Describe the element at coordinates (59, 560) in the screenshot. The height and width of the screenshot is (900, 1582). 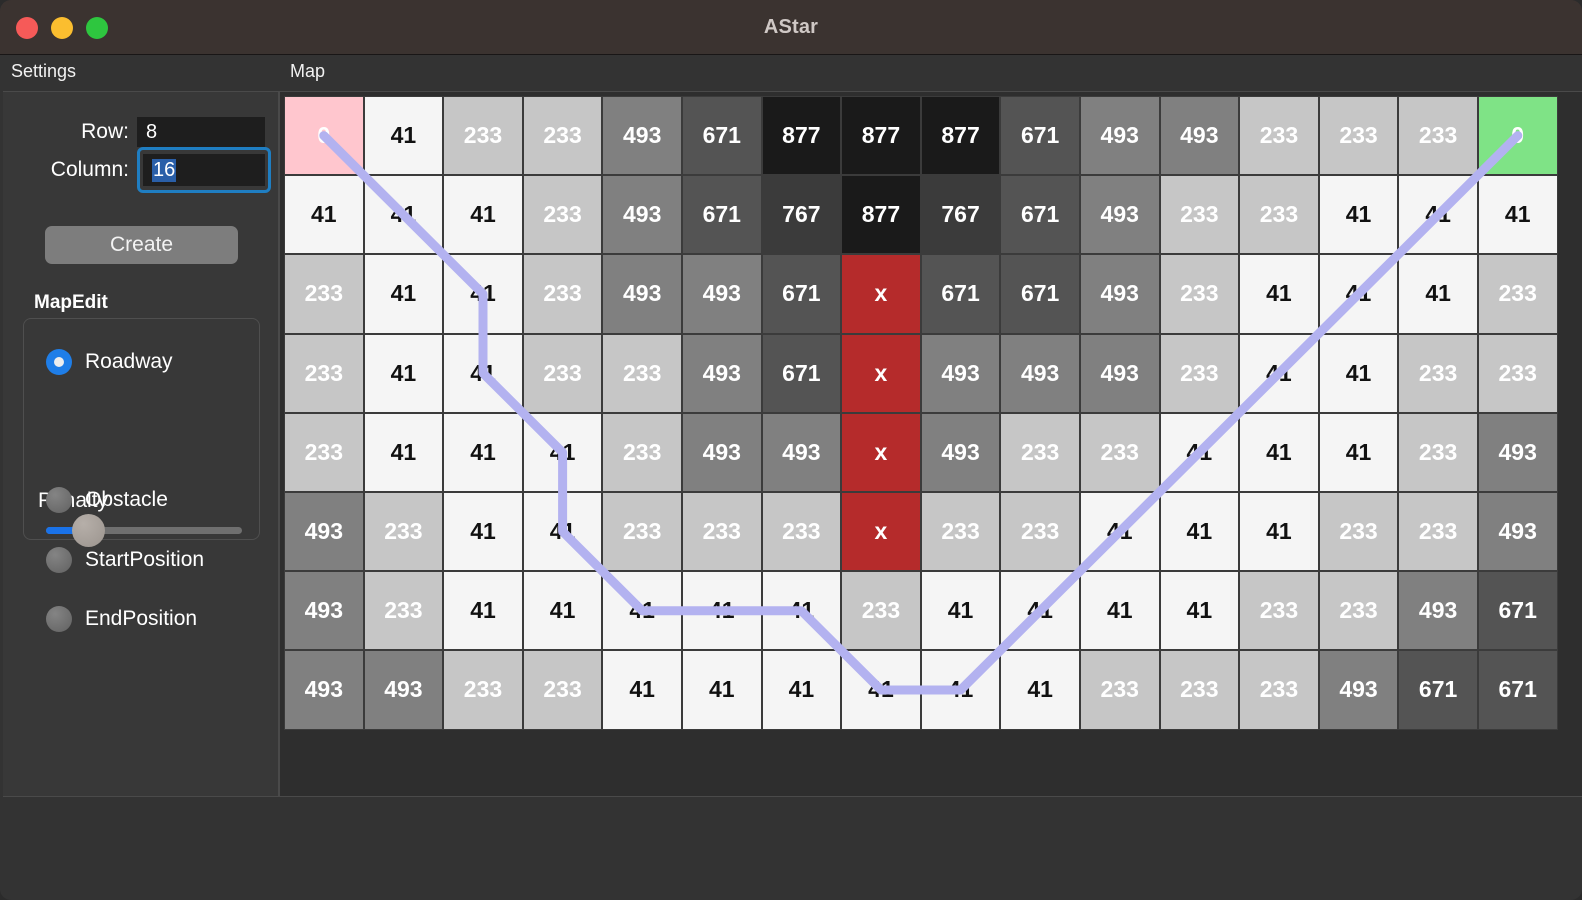
I see `radio-startposition-icon` at that location.